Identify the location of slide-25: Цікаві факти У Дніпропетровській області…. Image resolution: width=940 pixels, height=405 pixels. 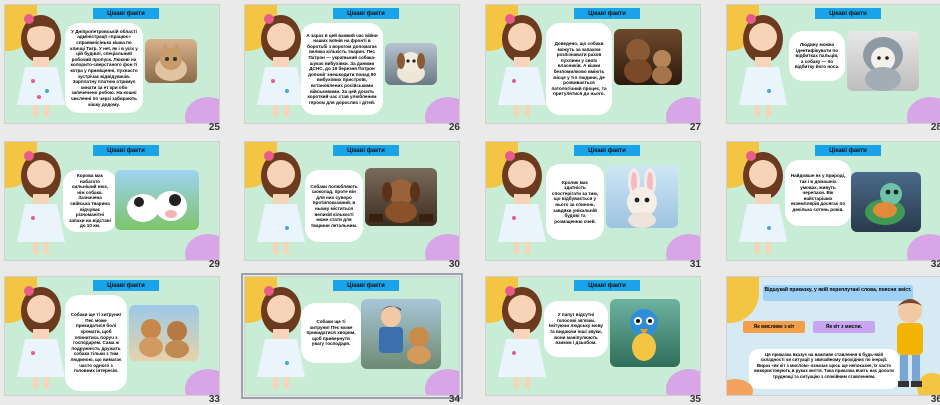
(112, 64).